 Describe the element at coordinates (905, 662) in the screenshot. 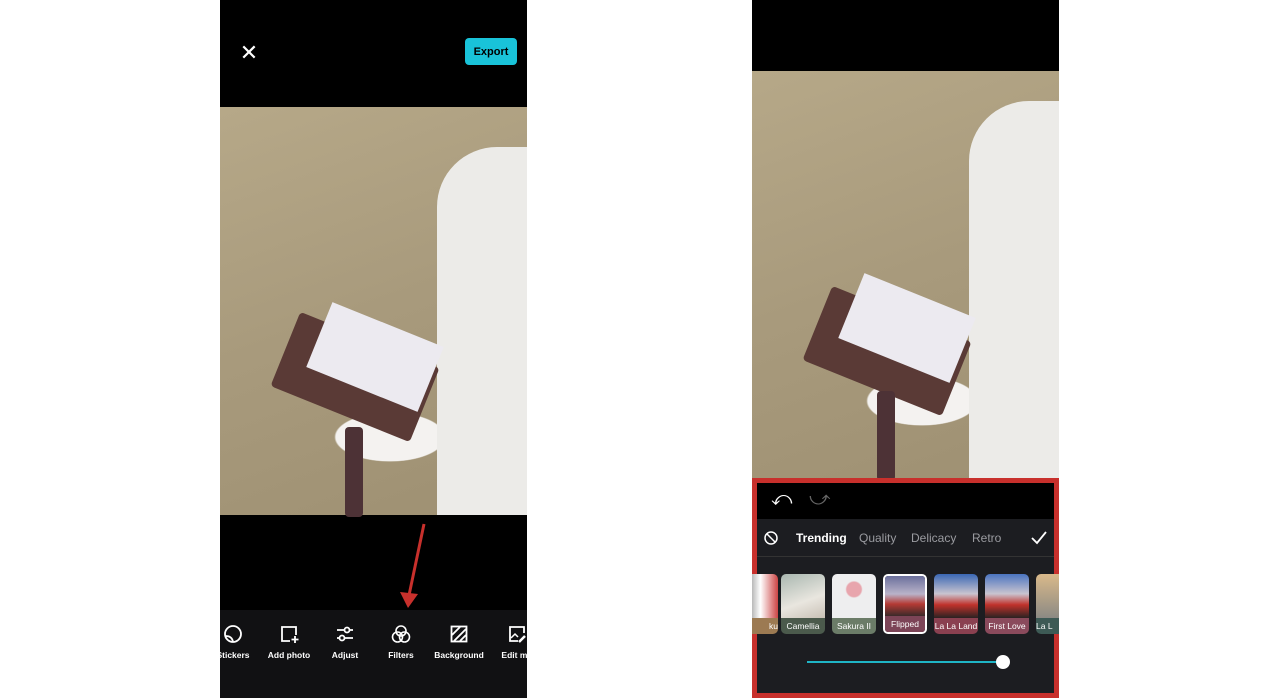

I see `intensity-slider-track` at that location.